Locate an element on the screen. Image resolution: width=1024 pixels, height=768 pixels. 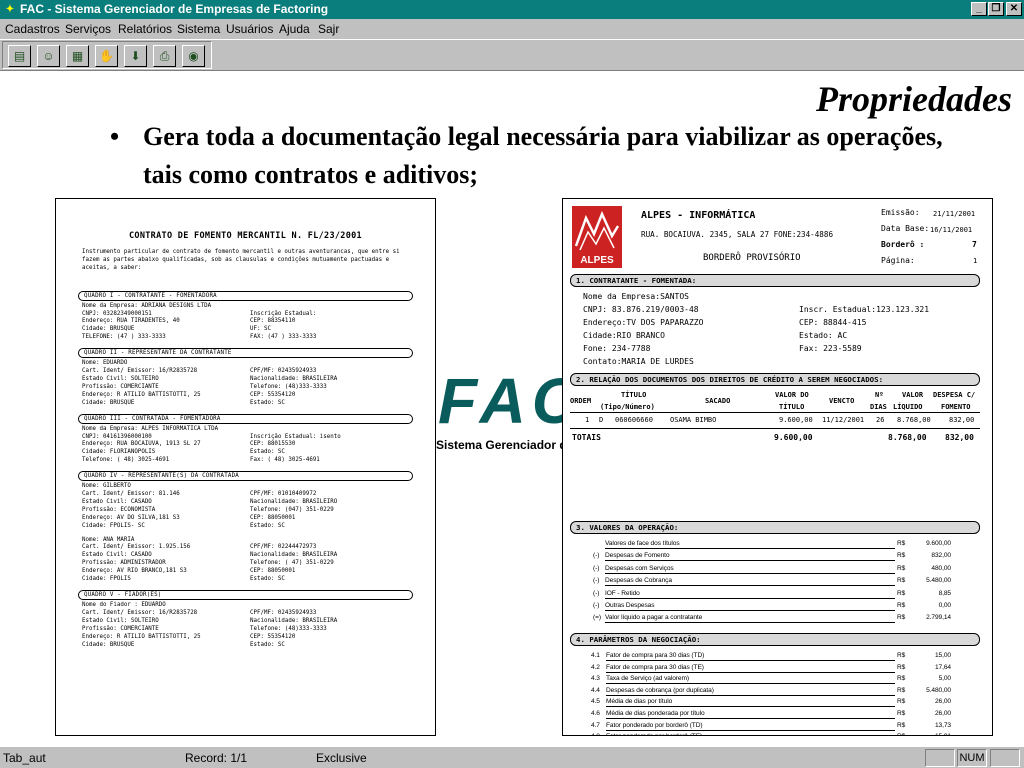
op-sign: (=) is located at coordinates (597, 618).